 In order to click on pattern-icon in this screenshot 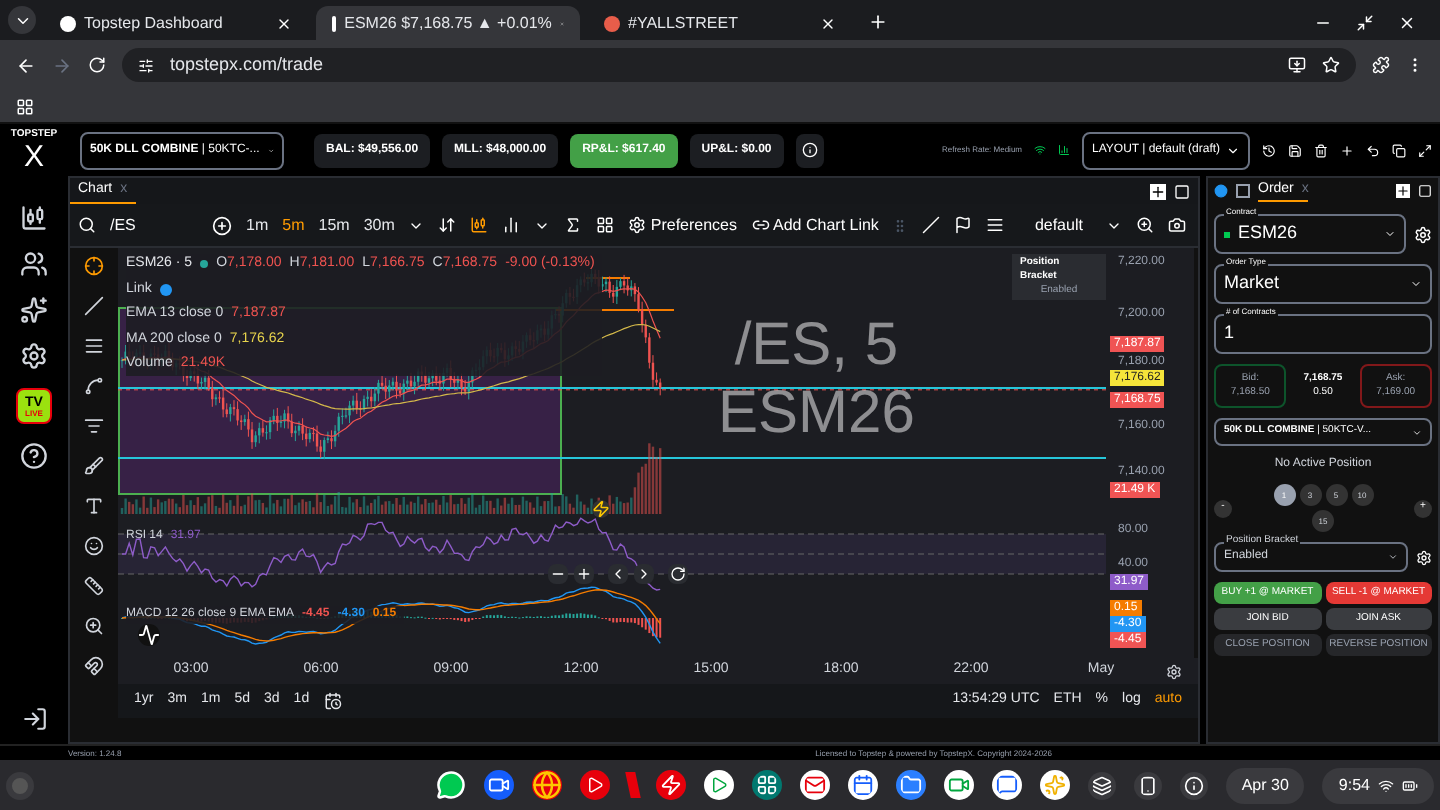, I will do `click(94, 386)`.